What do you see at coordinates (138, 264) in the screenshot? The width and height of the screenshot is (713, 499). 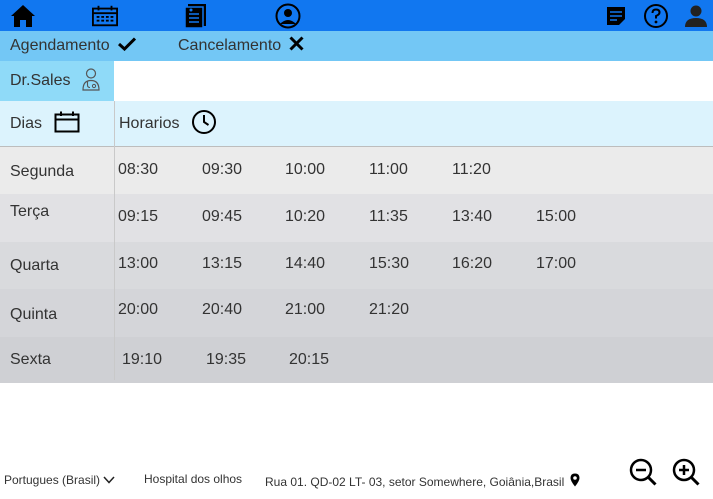 I see `time-slot: 13:00` at bounding box center [138, 264].